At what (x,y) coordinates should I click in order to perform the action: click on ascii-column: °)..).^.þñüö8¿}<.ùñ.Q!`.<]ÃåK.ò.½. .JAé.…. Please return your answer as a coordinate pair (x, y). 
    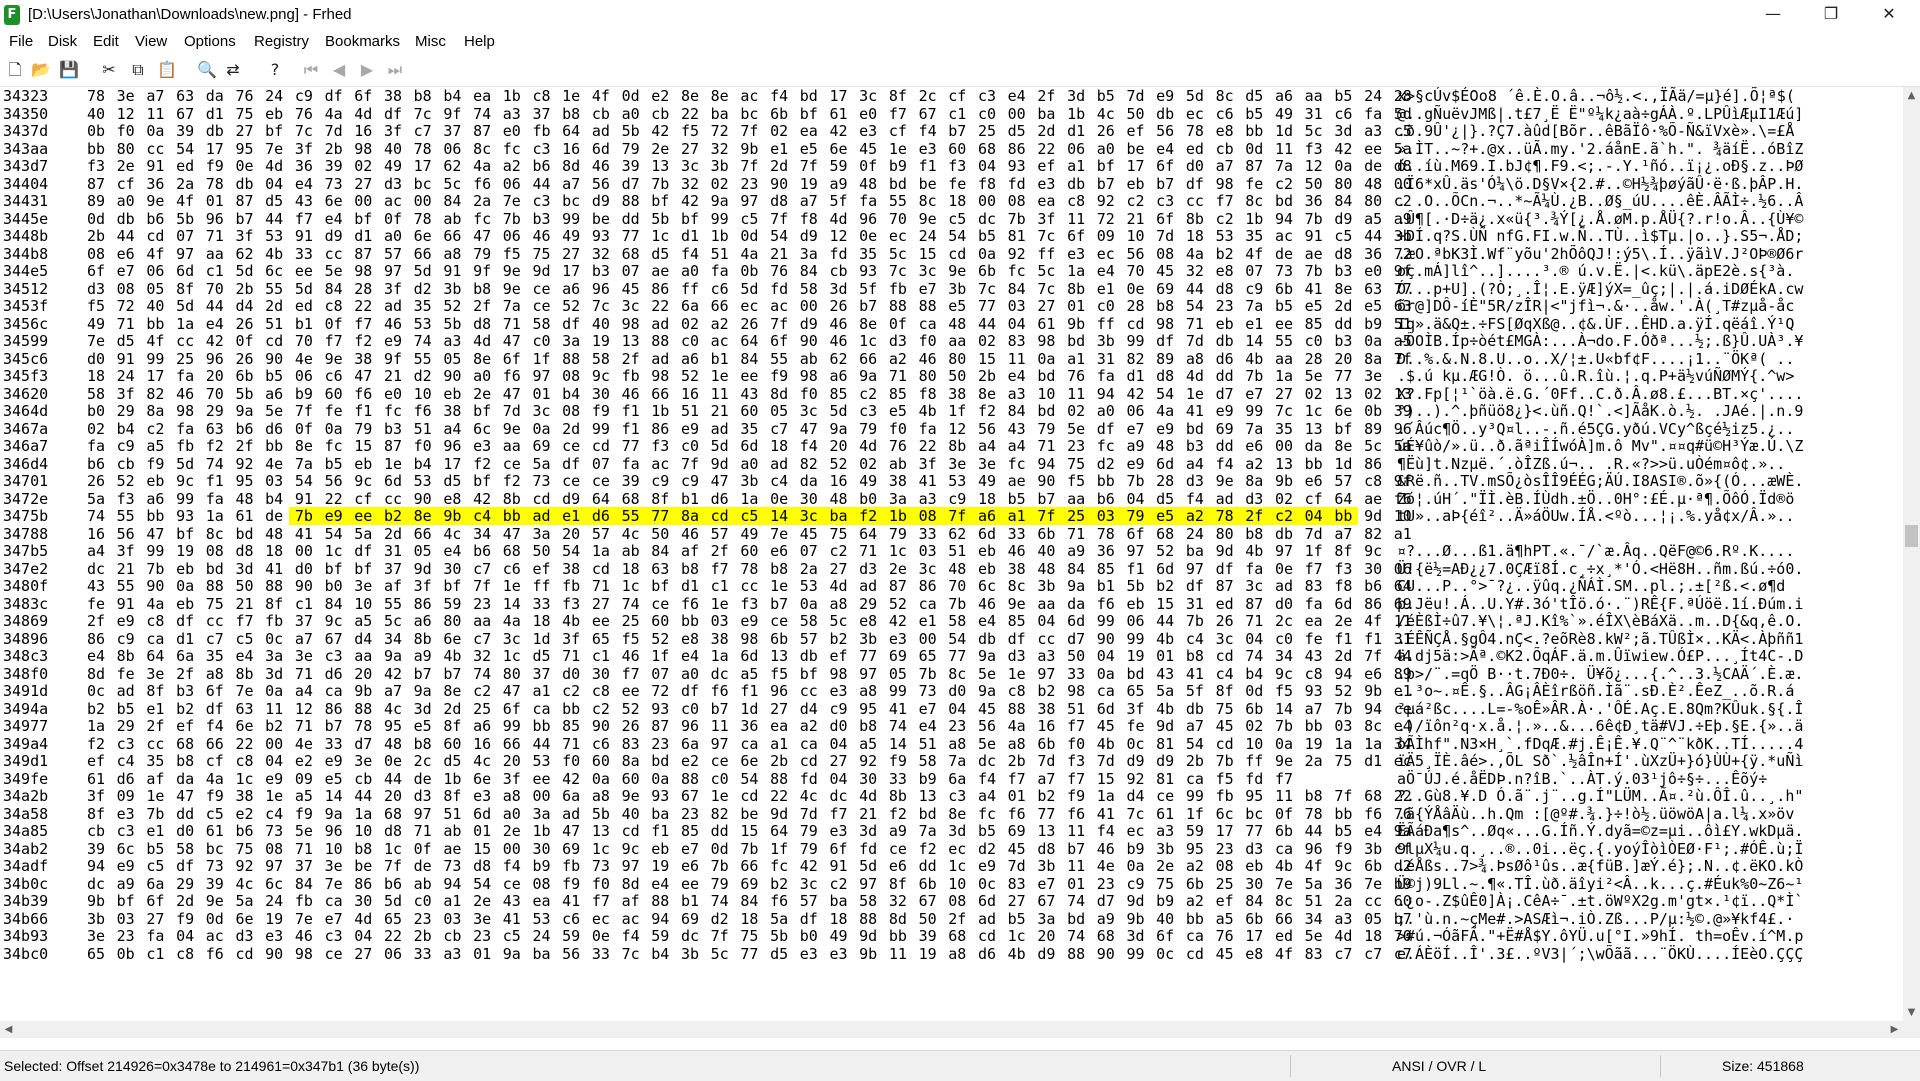
    Looking at the image, I should click on (1647, 411).